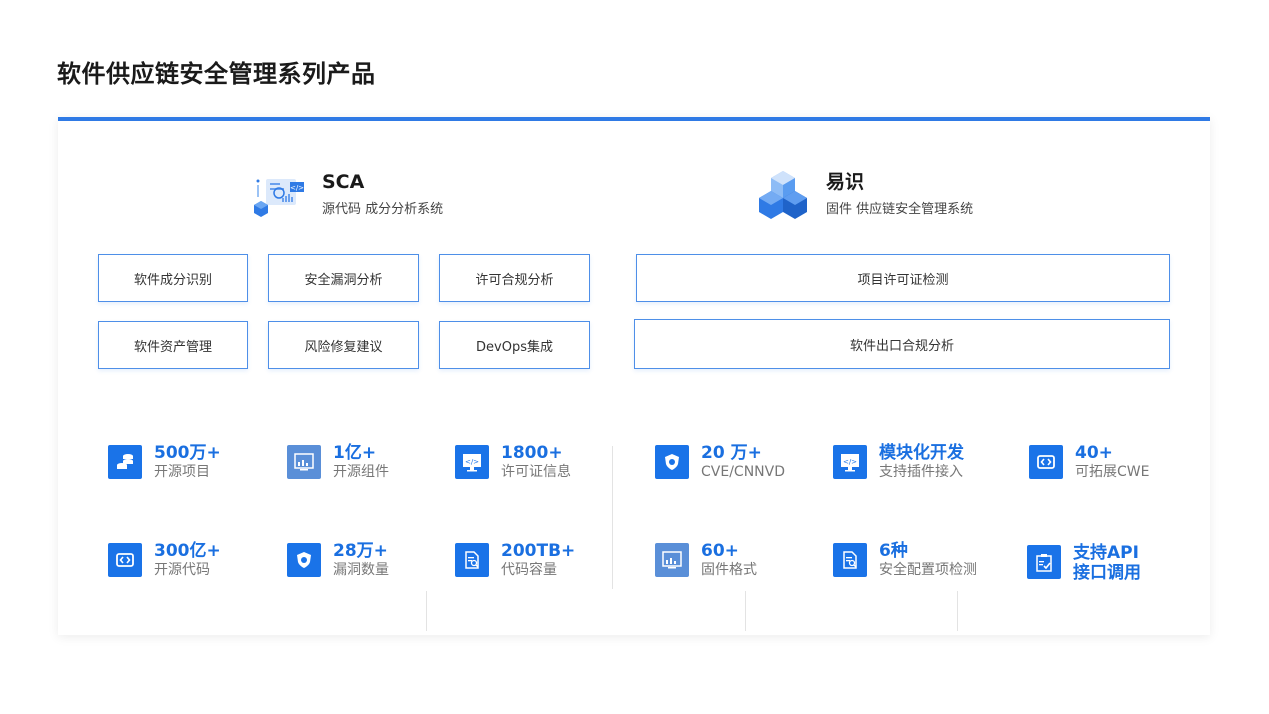 The image size is (1269, 714). Describe the element at coordinates (921, 472) in the screenshot. I see `stat-label: 支持插件接入` at that location.